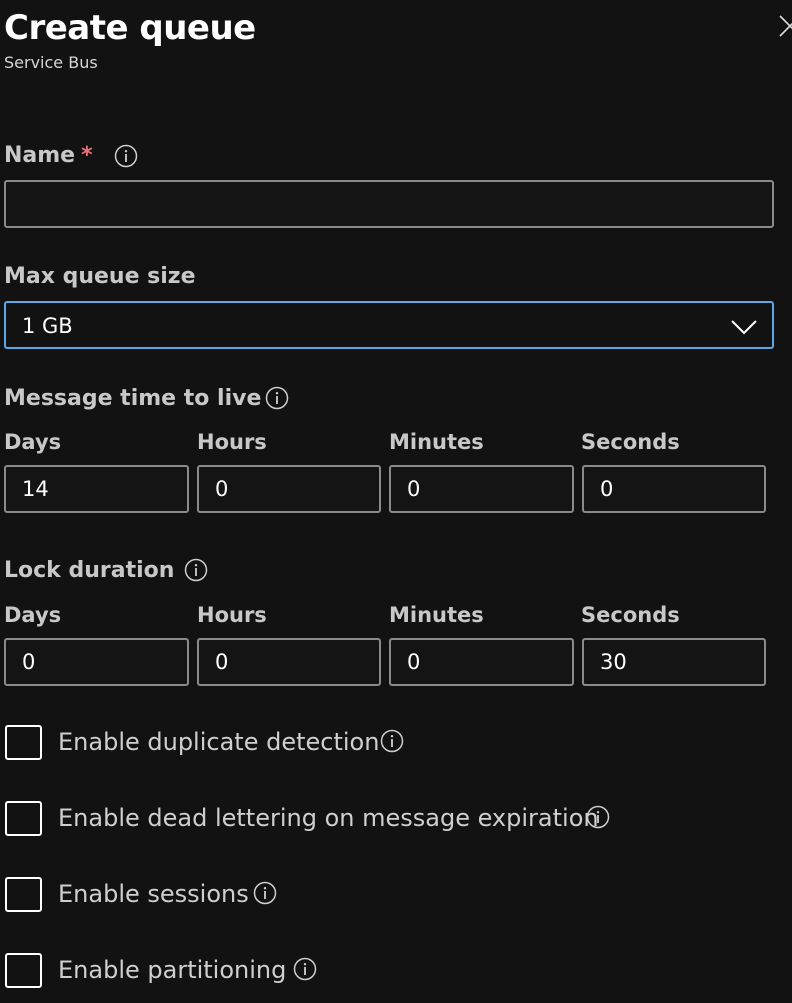 This screenshot has width=792, height=1003. Describe the element at coordinates (481, 489) in the screenshot. I see `ttl-minutes-input` at that location.